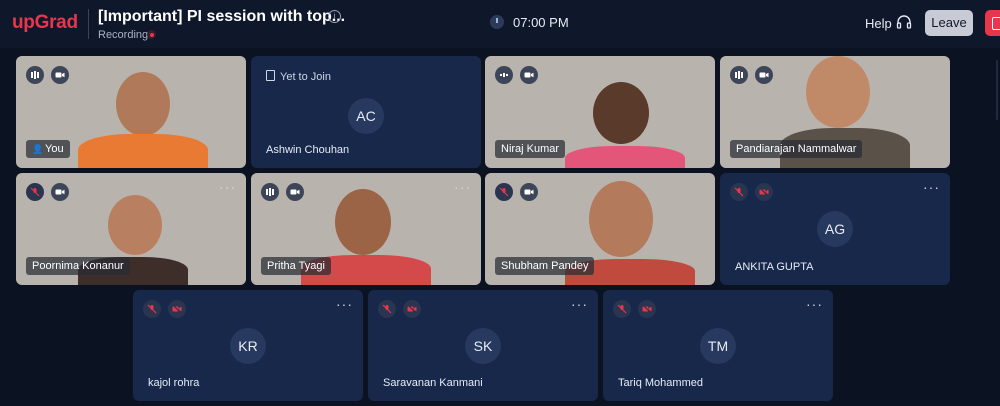 The width and height of the screenshot is (1000, 406). What do you see at coordinates (541, 22) in the screenshot?
I see `meeting-time: 07:00 PM` at bounding box center [541, 22].